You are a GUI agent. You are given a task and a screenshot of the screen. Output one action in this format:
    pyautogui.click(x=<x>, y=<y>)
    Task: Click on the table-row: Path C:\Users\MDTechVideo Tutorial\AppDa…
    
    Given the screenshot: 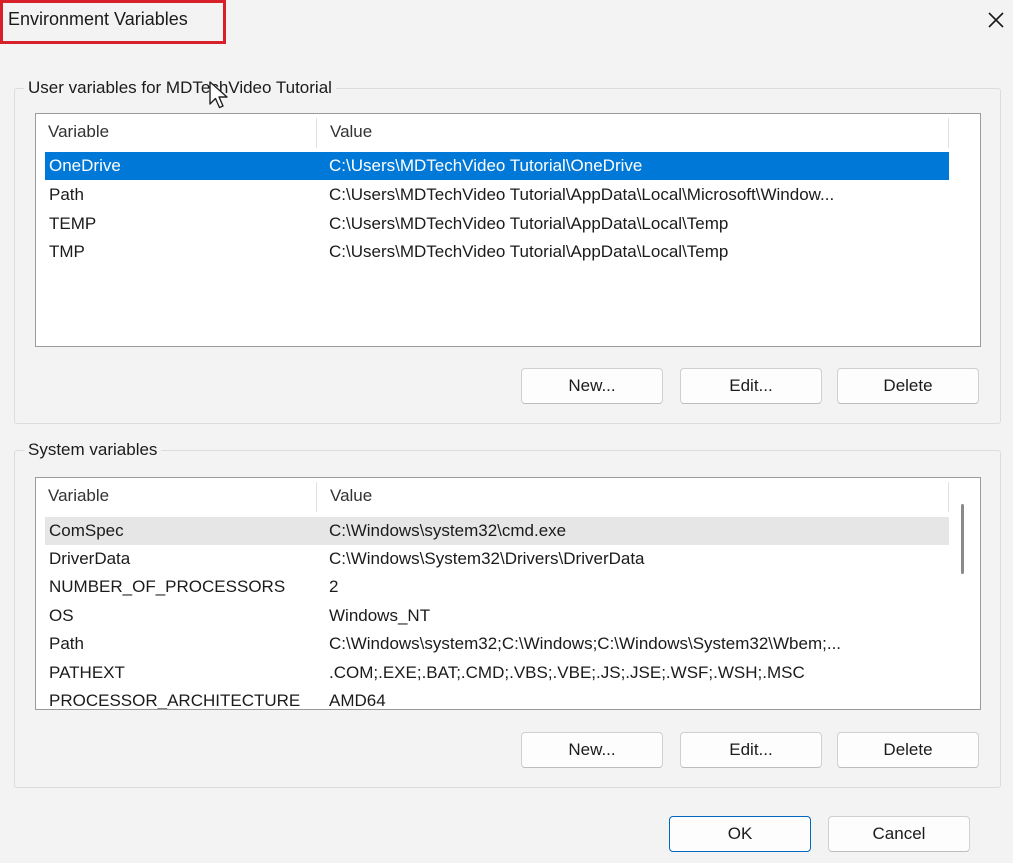 What is the action you would take?
    pyautogui.click(x=497, y=195)
    